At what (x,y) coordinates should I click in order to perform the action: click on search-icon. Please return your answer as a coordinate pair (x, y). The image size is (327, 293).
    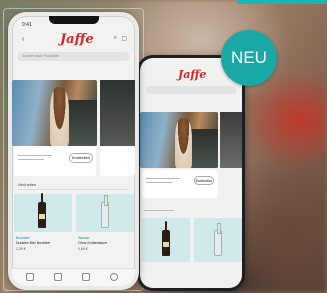
    Looking at the image, I should click on (58, 277).